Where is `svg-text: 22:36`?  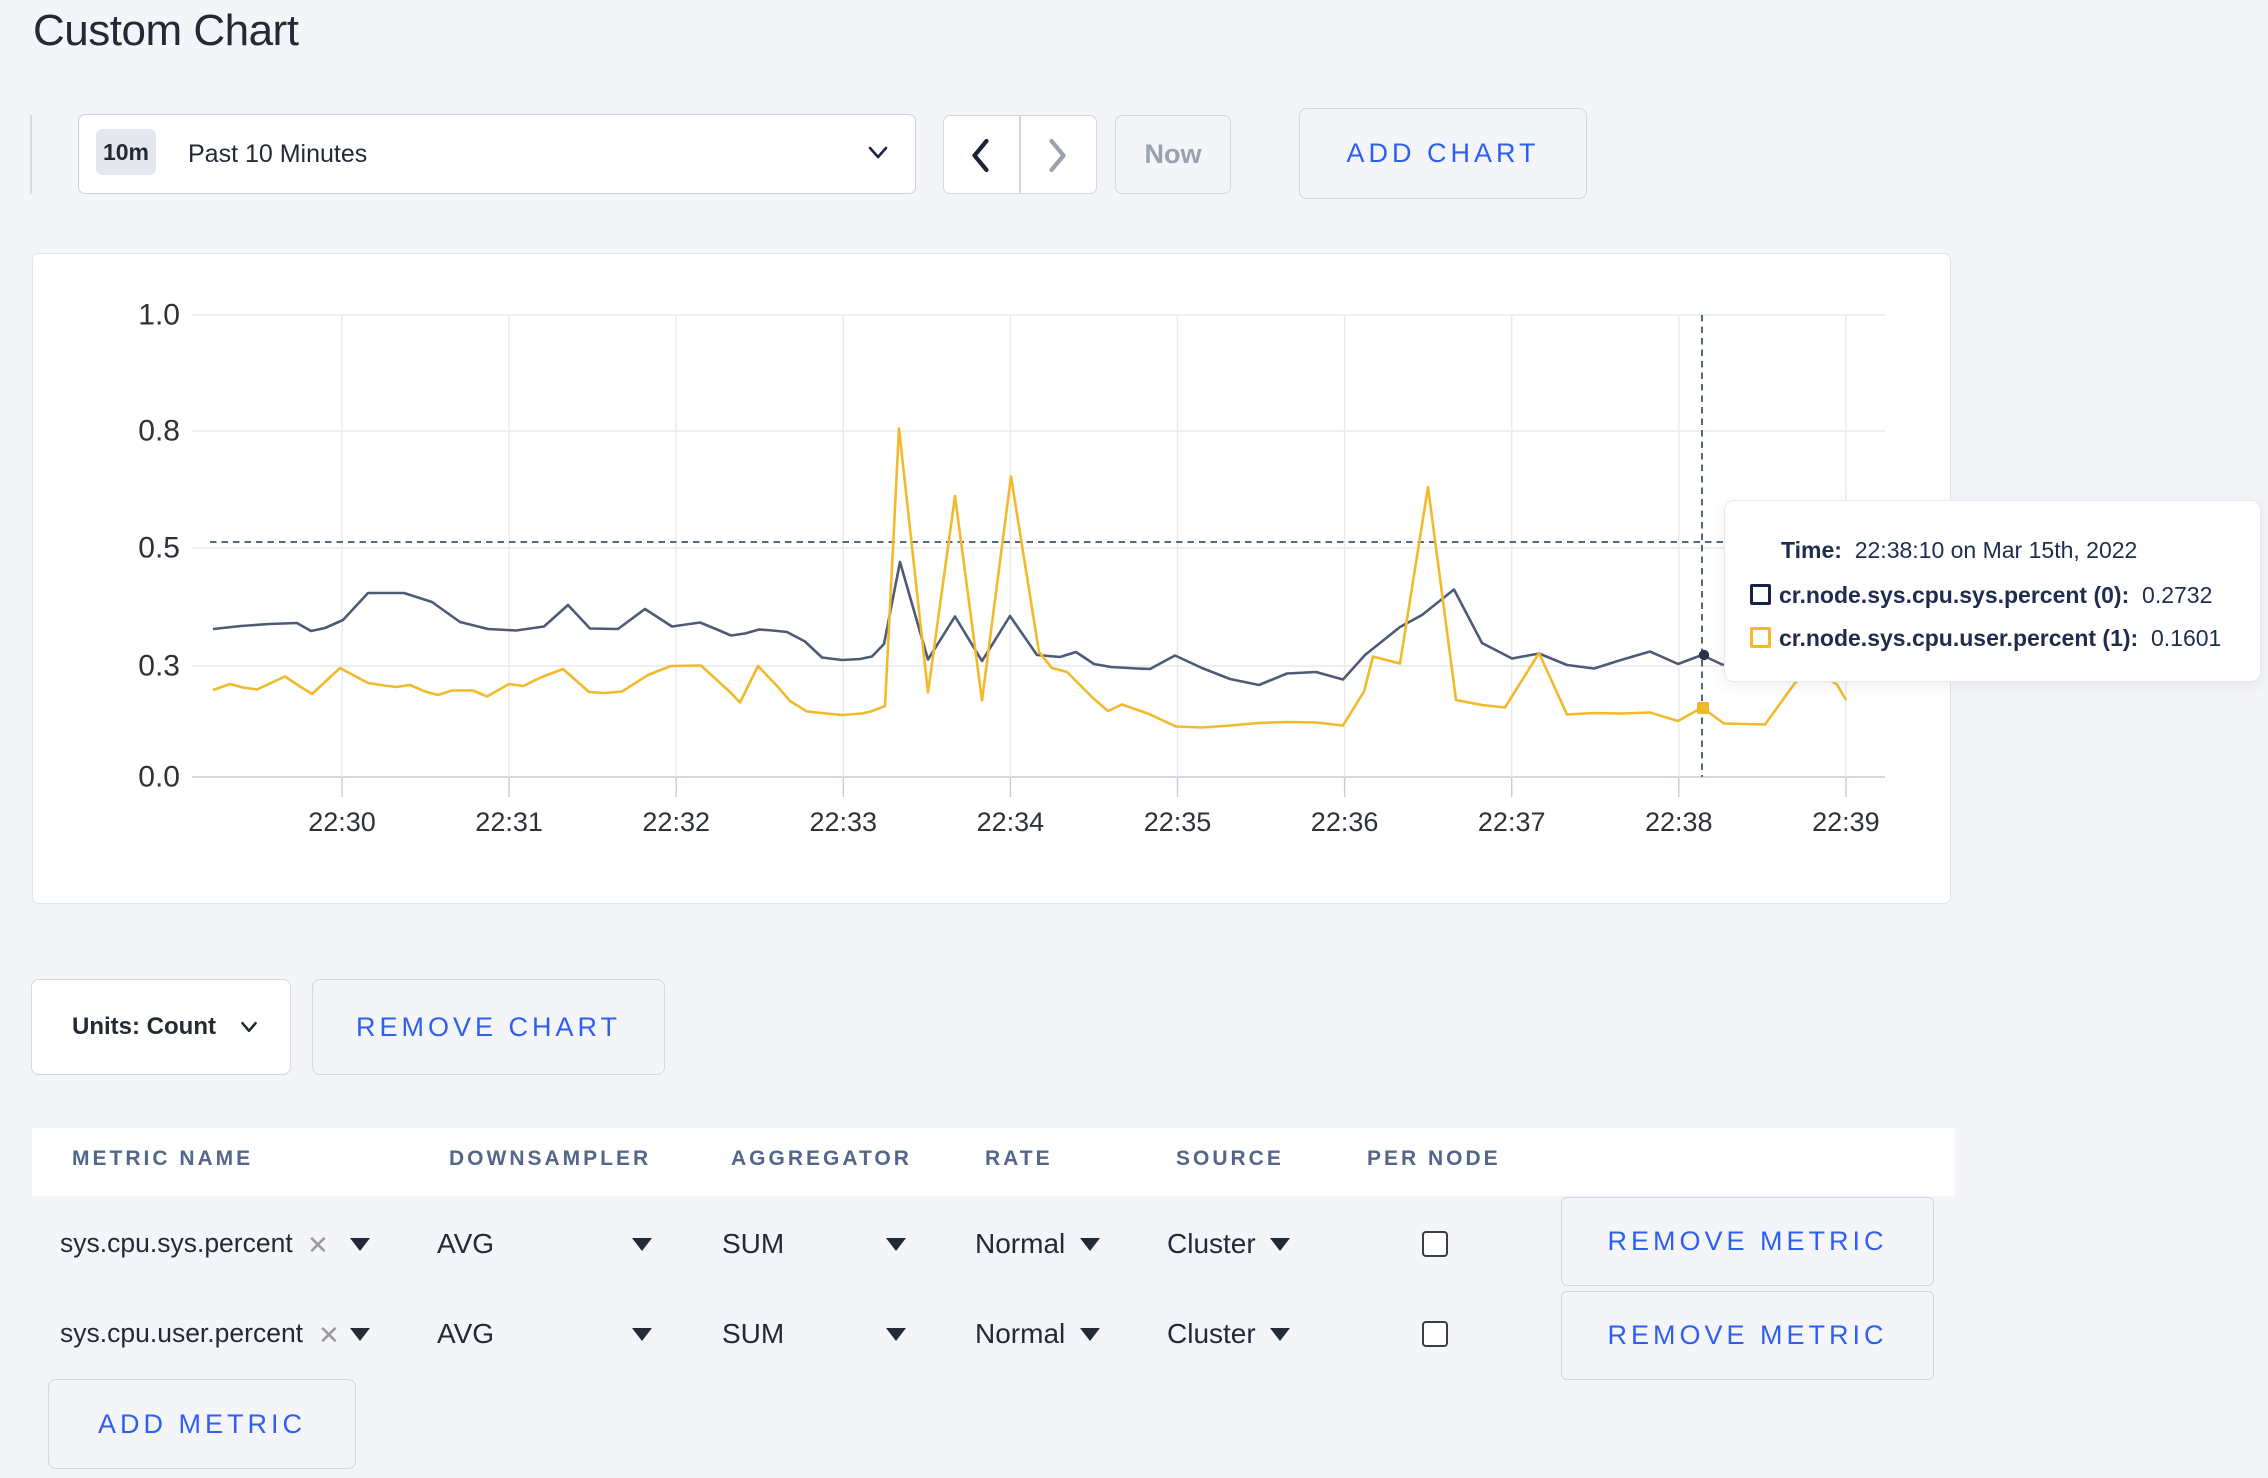 svg-text: 22:36 is located at coordinates (1345, 822).